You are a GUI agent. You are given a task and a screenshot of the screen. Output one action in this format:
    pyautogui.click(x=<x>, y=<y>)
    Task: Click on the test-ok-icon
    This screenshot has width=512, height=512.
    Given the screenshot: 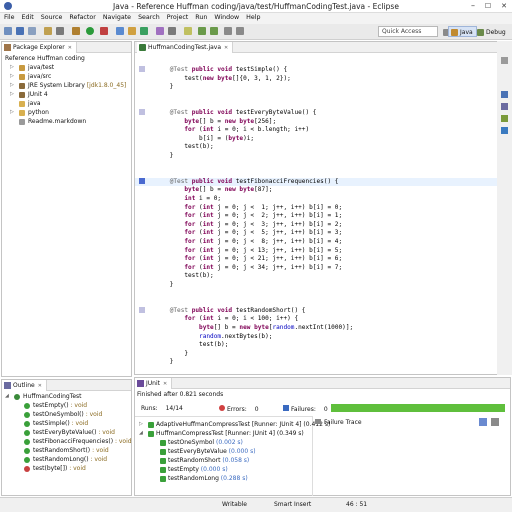 What is the action you would take?
    pyautogui.click(x=163, y=452)
    